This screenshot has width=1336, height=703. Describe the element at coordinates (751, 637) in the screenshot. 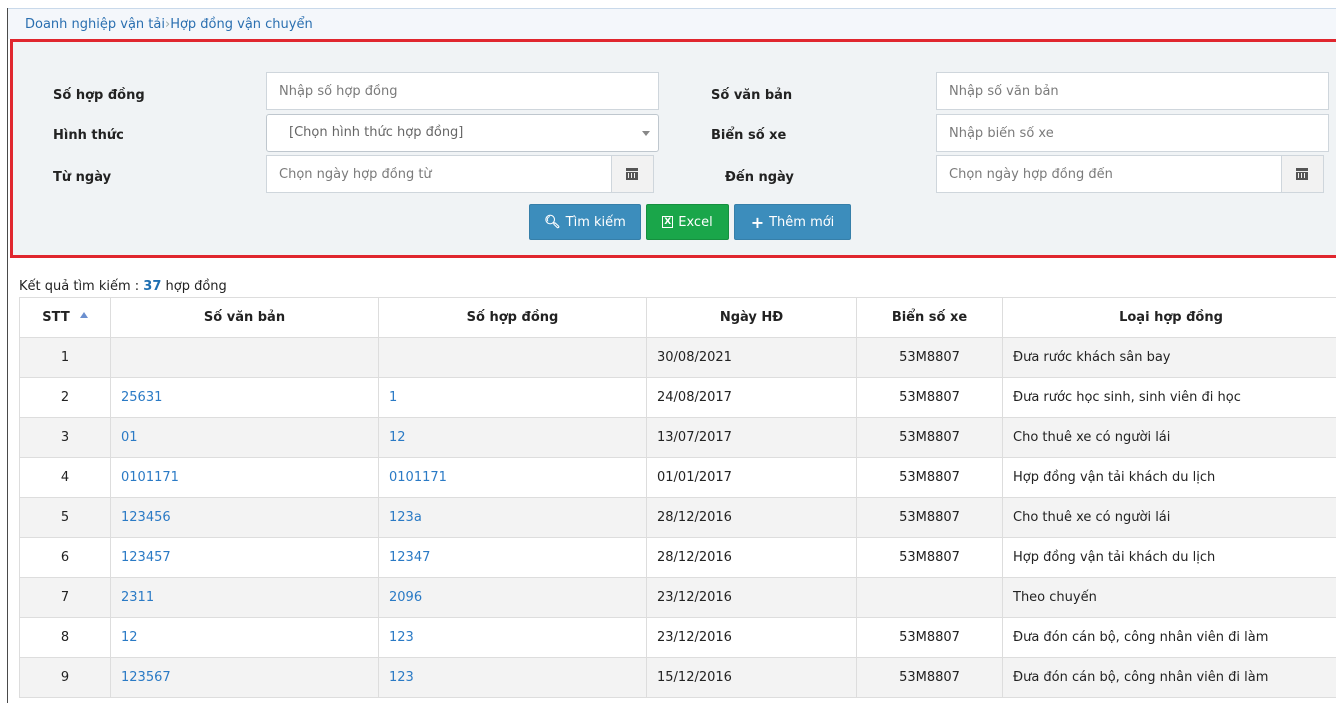

I see `row-date-cell: 23/12/2016` at that location.